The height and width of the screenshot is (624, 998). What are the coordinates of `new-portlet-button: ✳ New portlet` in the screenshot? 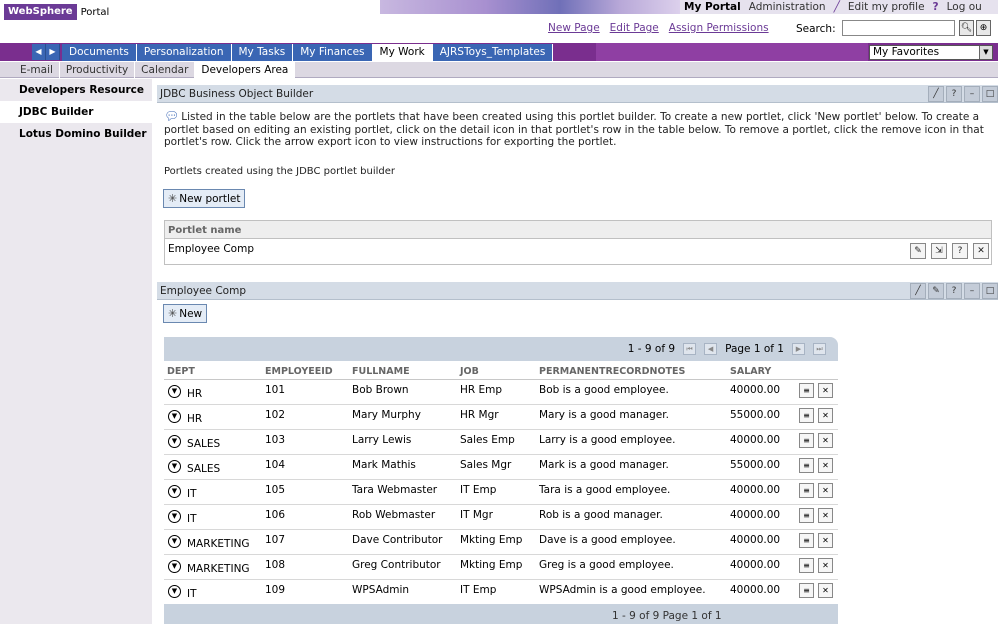 It's located at (204, 198).